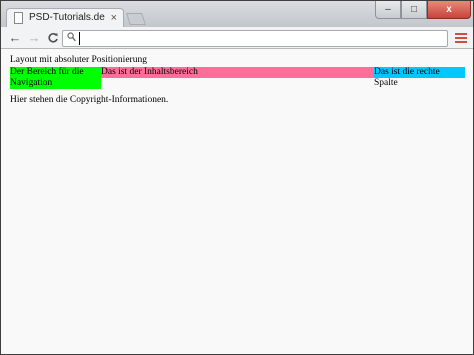  Describe the element at coordinates (15, 38) in the screenshot. I see `back-icon: ←` at that location.